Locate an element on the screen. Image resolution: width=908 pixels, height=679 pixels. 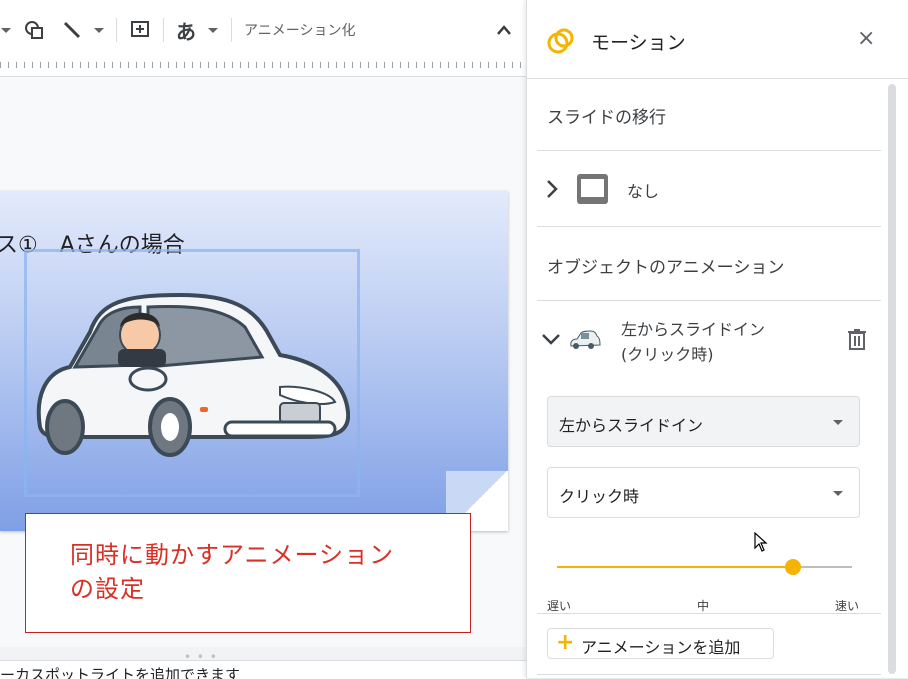
speed-slider-track is located at coordinates (704, 567).